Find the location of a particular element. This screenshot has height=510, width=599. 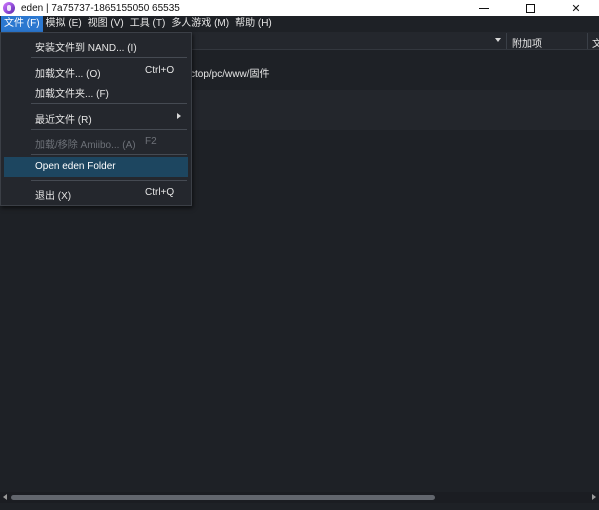

minimize-icon is located at coordinates (484, 8).